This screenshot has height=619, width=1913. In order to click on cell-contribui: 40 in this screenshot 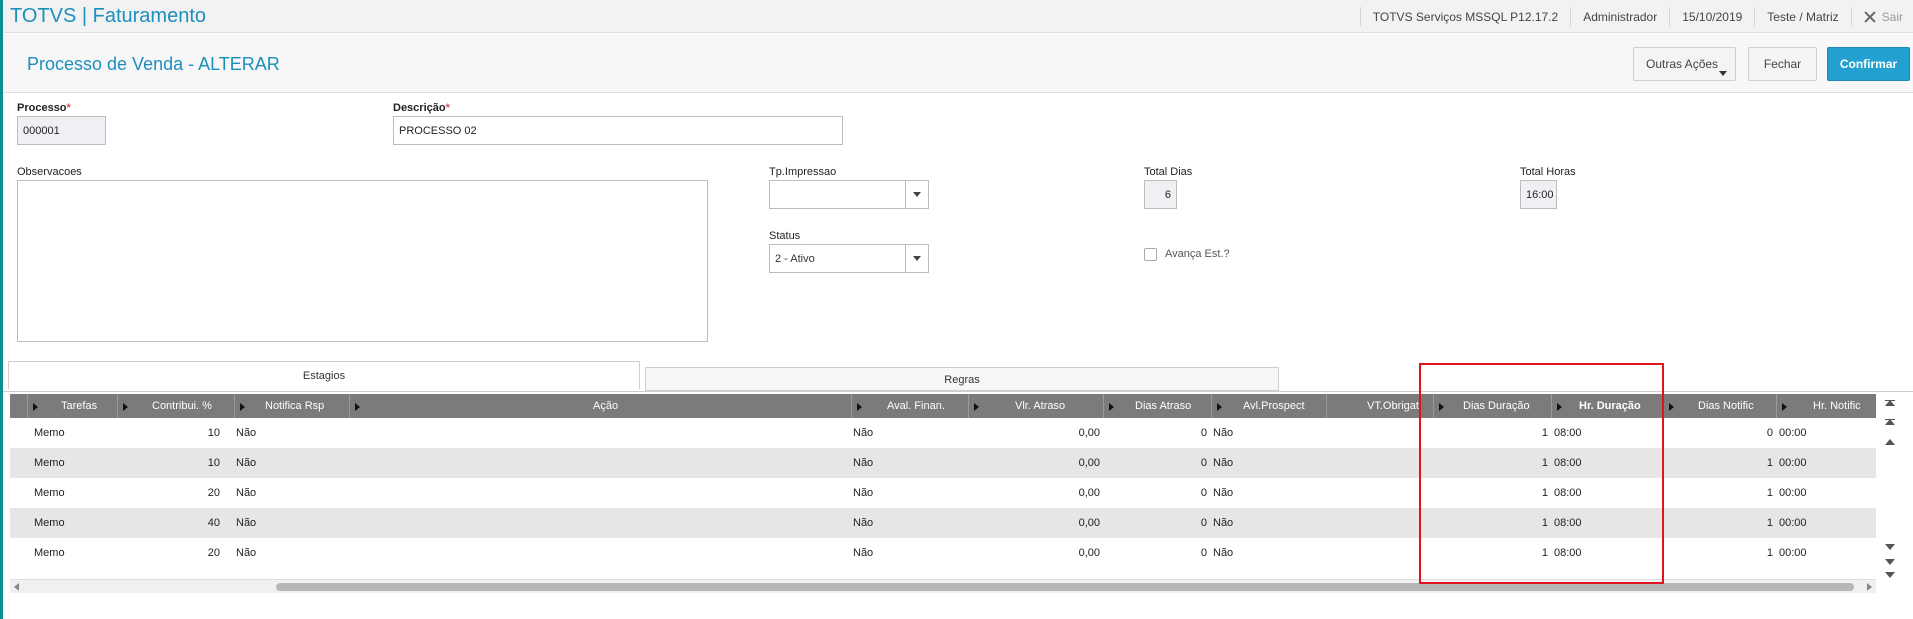, I will do `click(190, 523)`.